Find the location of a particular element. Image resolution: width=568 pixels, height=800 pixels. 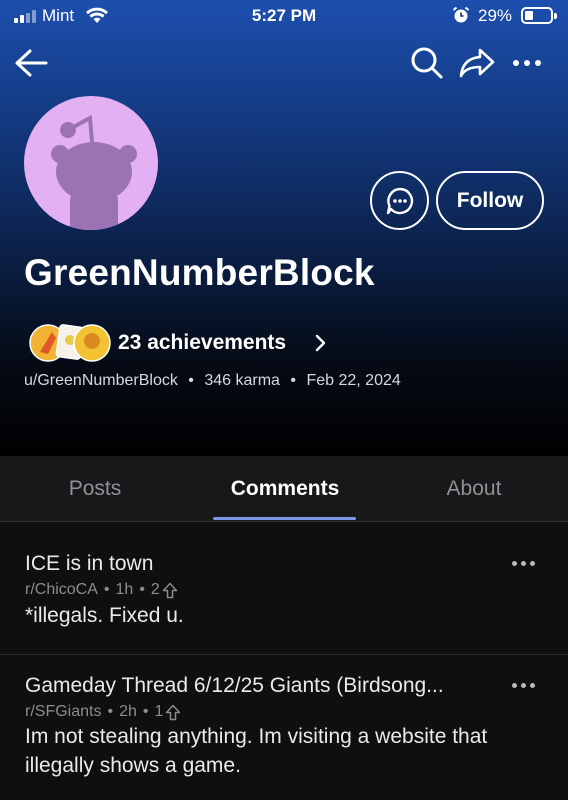

comment-meta: r/SFGiants • 2h • 1 is located at coordinates (103, 712).